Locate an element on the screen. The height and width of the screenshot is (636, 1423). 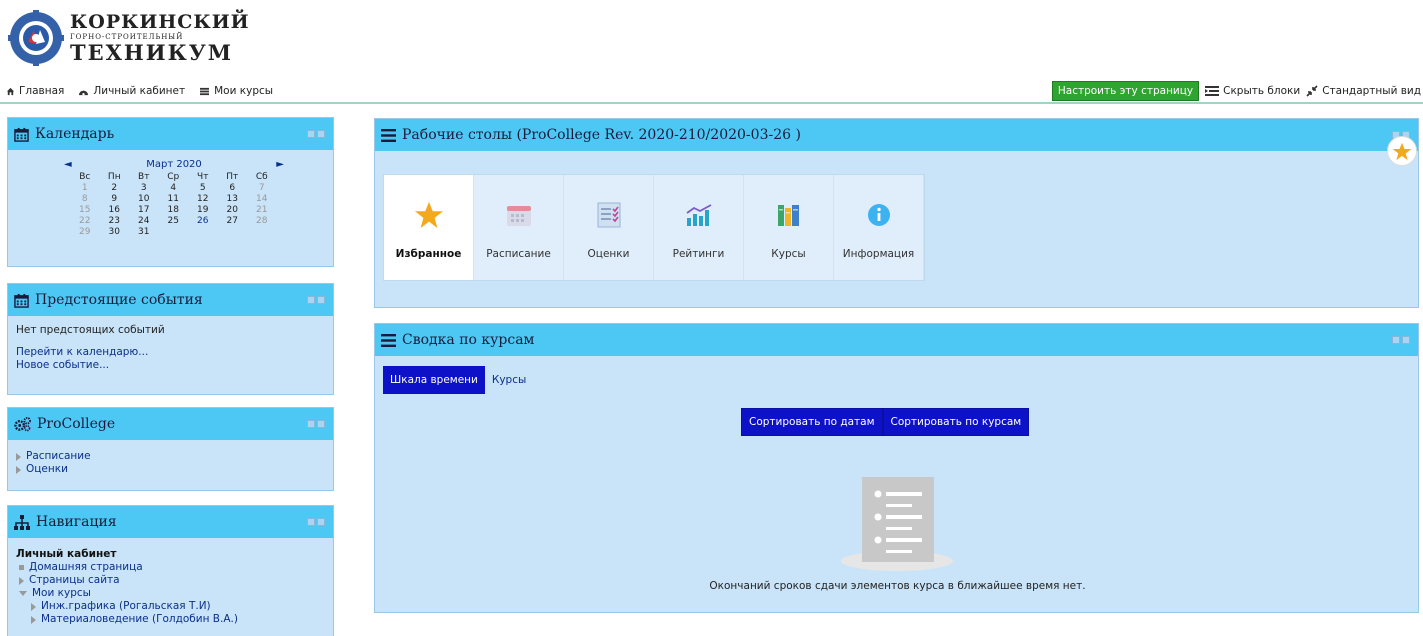
procollege-item: Расписание is located at coordinates (170, 456).